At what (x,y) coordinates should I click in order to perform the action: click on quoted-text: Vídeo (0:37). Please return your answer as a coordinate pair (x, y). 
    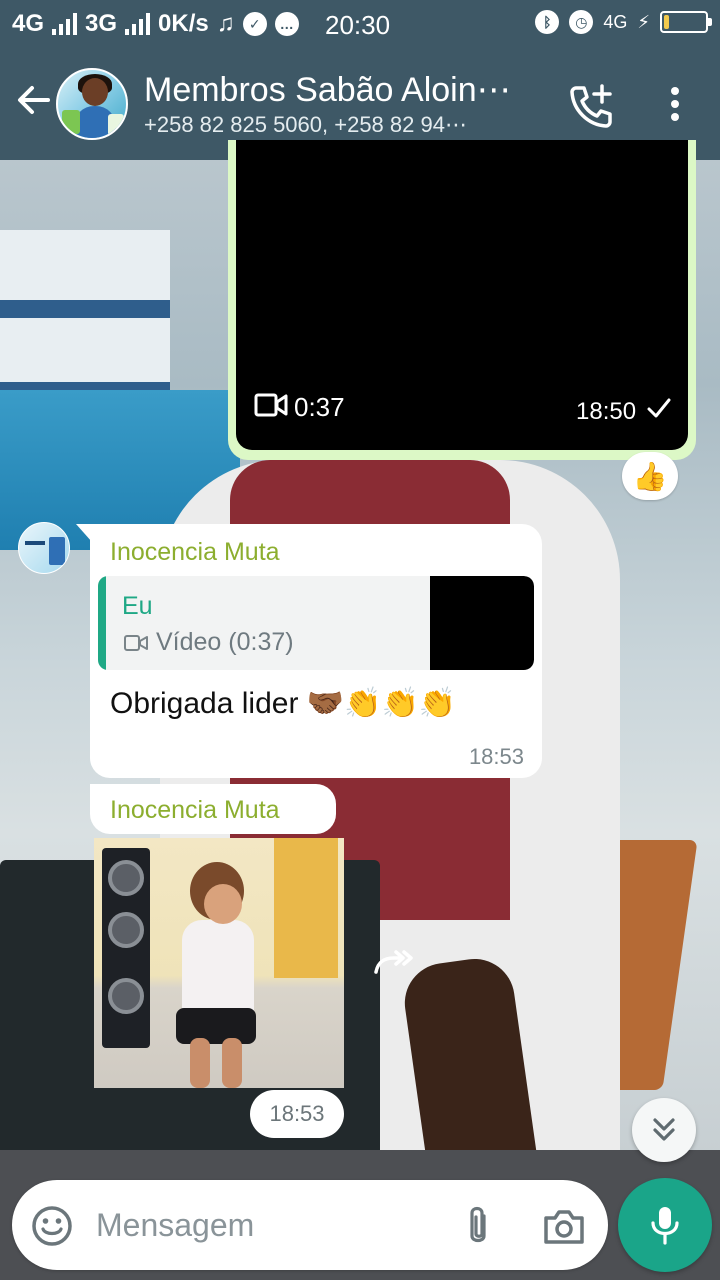
    Looking at the image, I should click on (225, 642).